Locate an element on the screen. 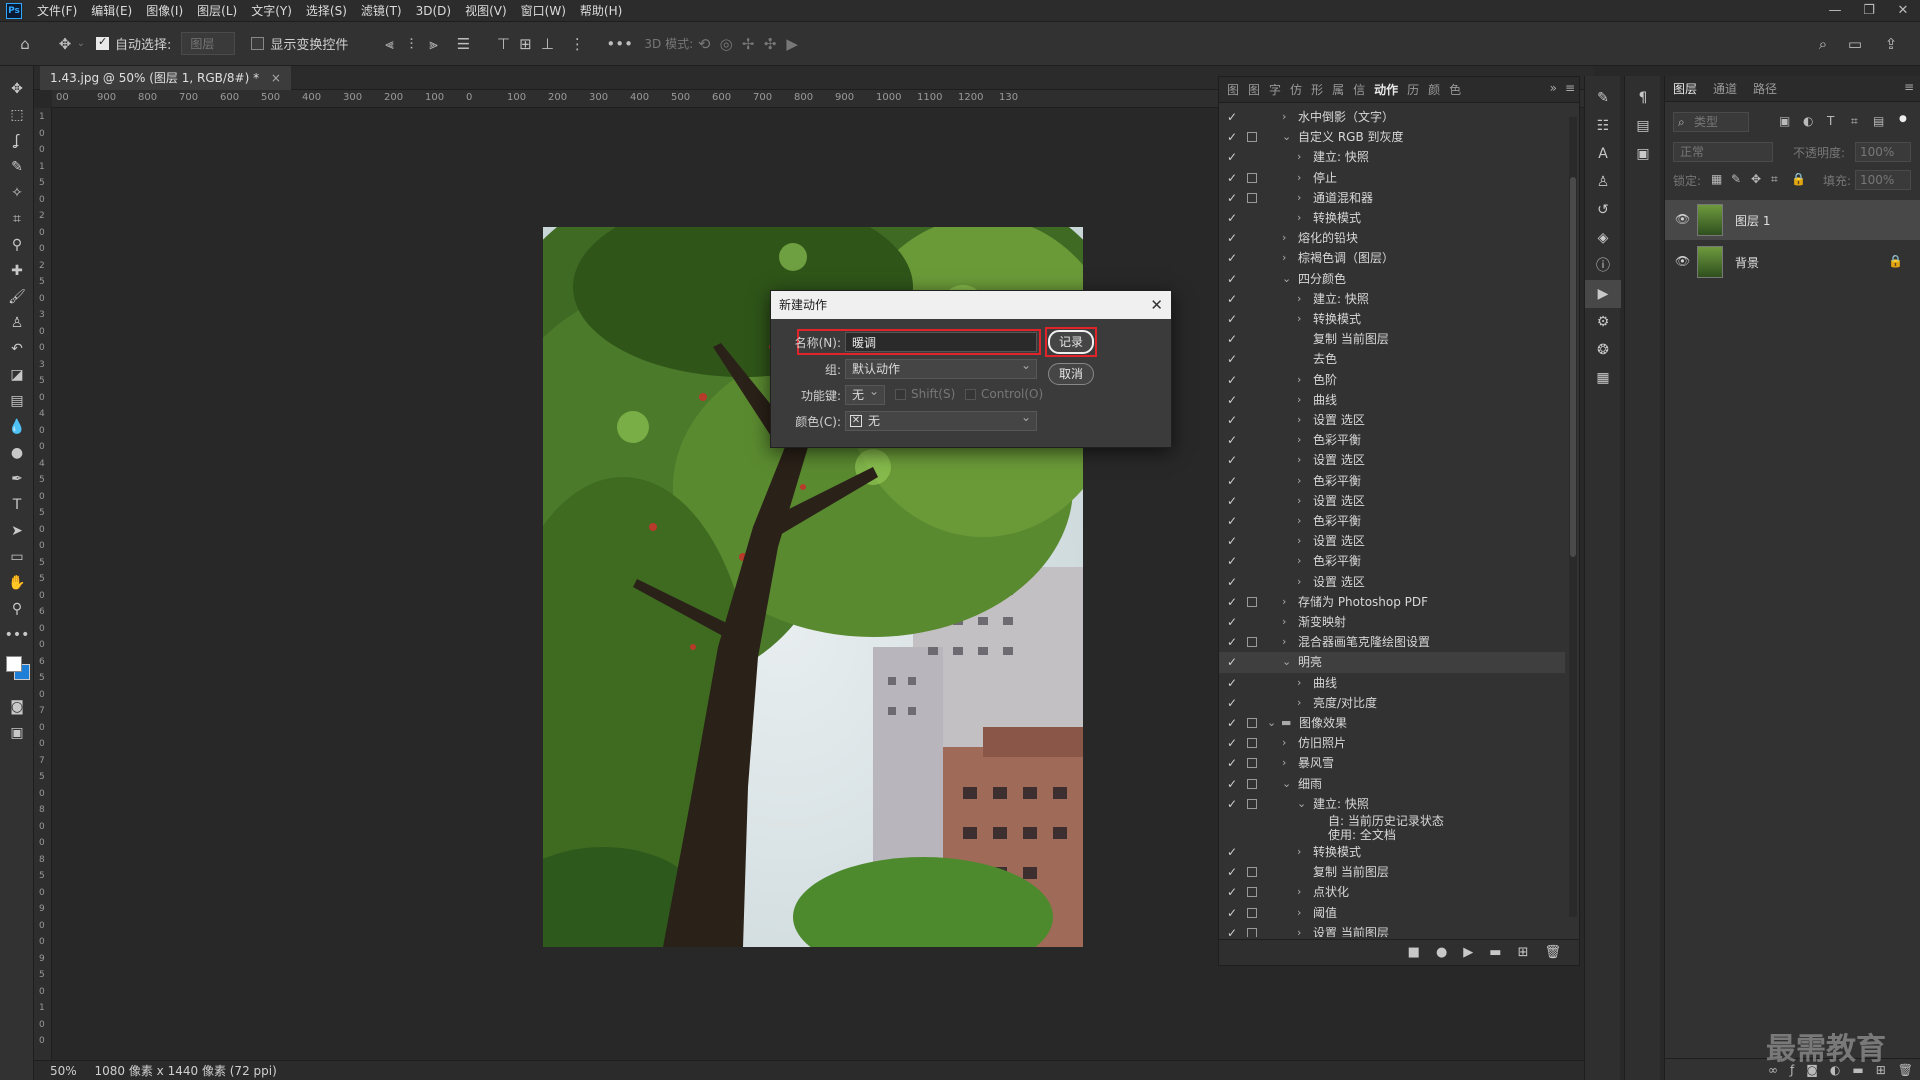 Image resolution: width=1920 pixels, height=1080 pixels. type-filter-icon: T is located at coordinates (1830, 121).